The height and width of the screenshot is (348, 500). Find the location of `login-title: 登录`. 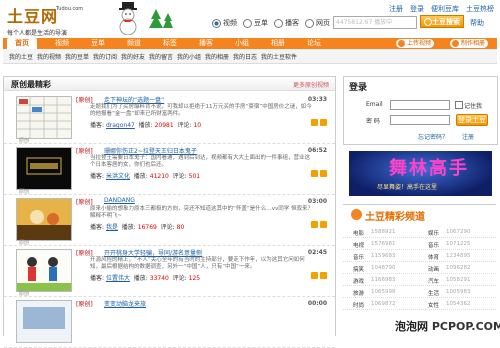

login-title: 登录 is located at coordinates (358, 88).